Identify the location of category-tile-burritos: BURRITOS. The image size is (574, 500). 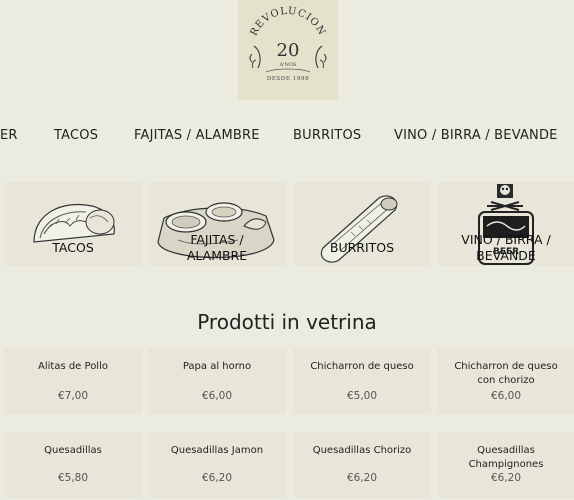
(362, 224).